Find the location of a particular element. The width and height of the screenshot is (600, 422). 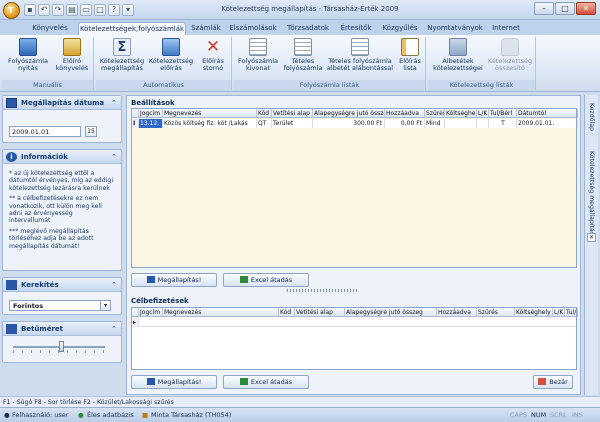

folyoszamla-kivonat-button: Folyószámla kivonat is located at coordinates (258, 55).